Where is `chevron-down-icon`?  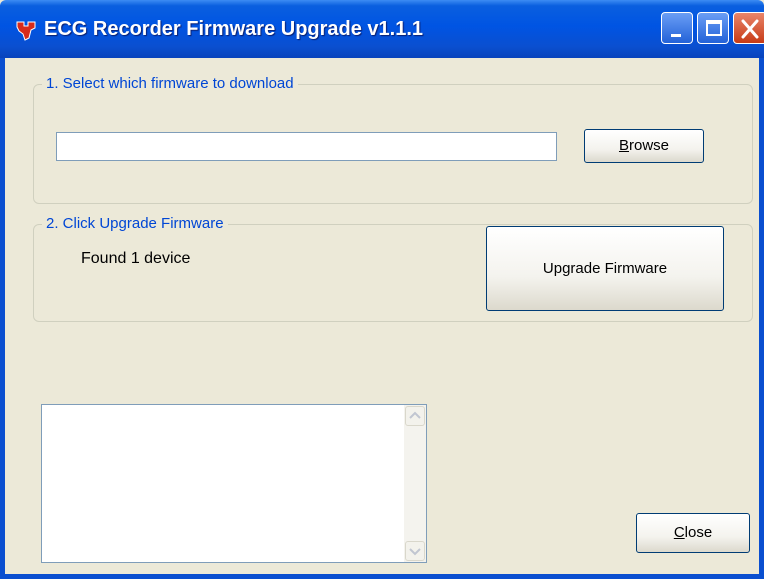
chevron-down-icon is located at coordinates (415, 552).